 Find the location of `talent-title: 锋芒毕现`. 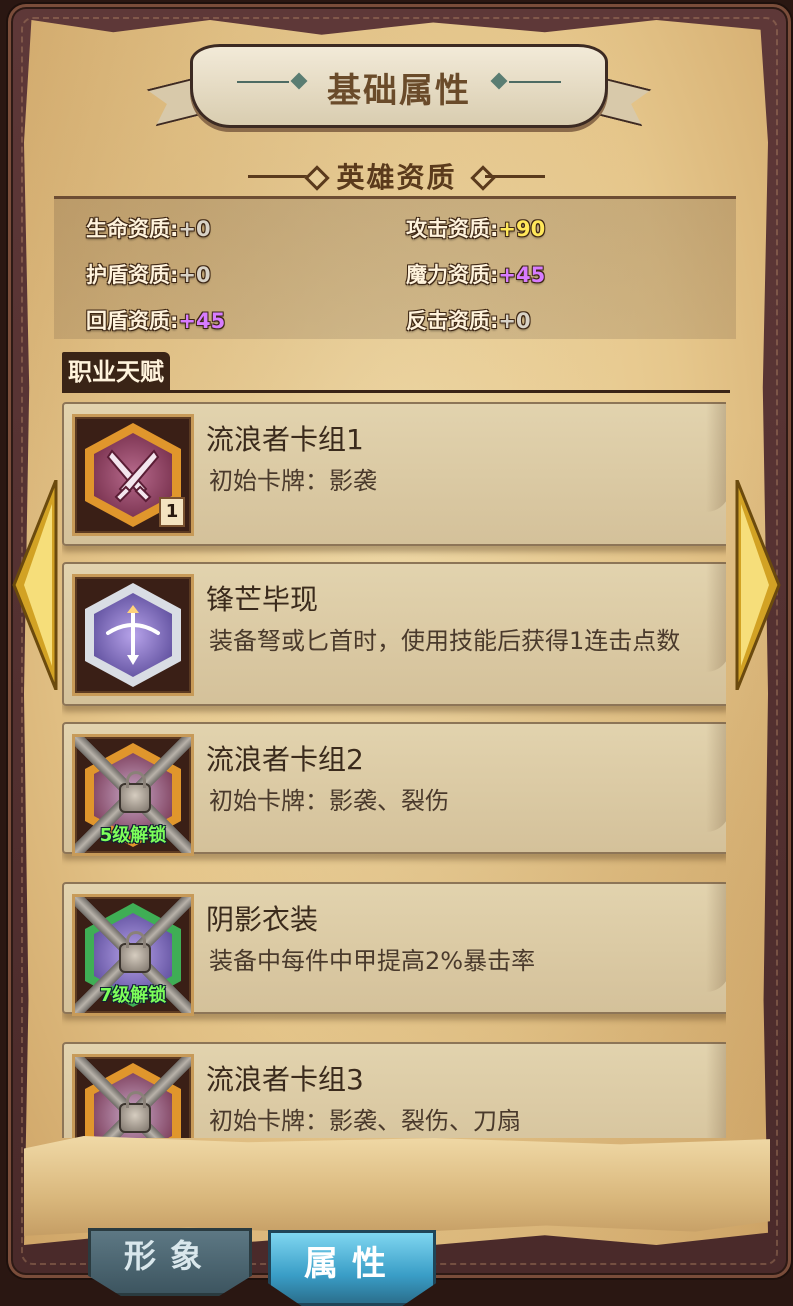

talent-title: 锋芒毕现 is located at coordinates (262, 599).